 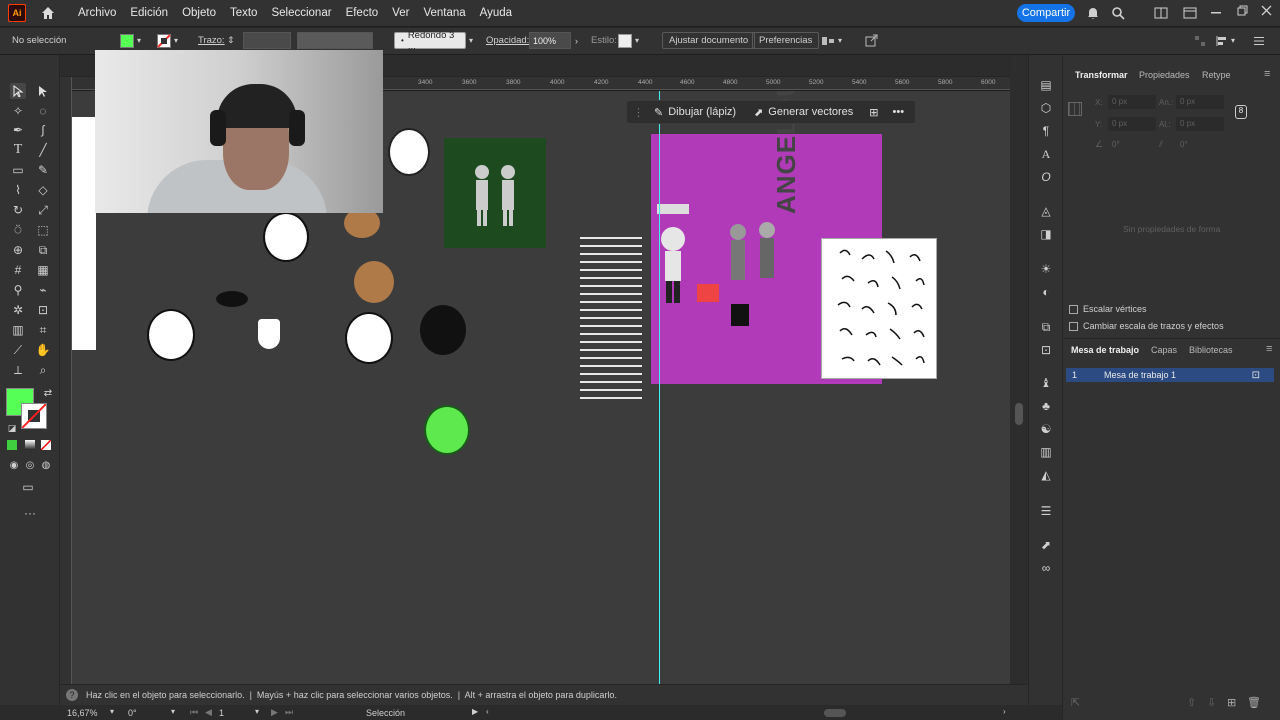 I want to click on arrange-icon, so click(x=1190, y=13).